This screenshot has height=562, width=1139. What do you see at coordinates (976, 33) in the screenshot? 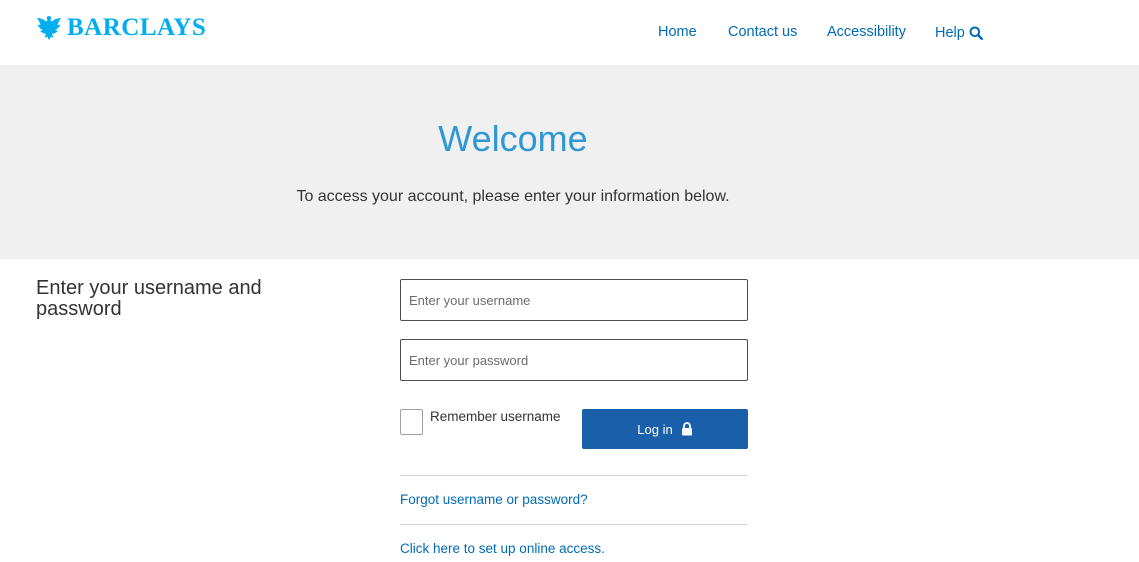
I see `search-icon` at bounding box center [976, 33].